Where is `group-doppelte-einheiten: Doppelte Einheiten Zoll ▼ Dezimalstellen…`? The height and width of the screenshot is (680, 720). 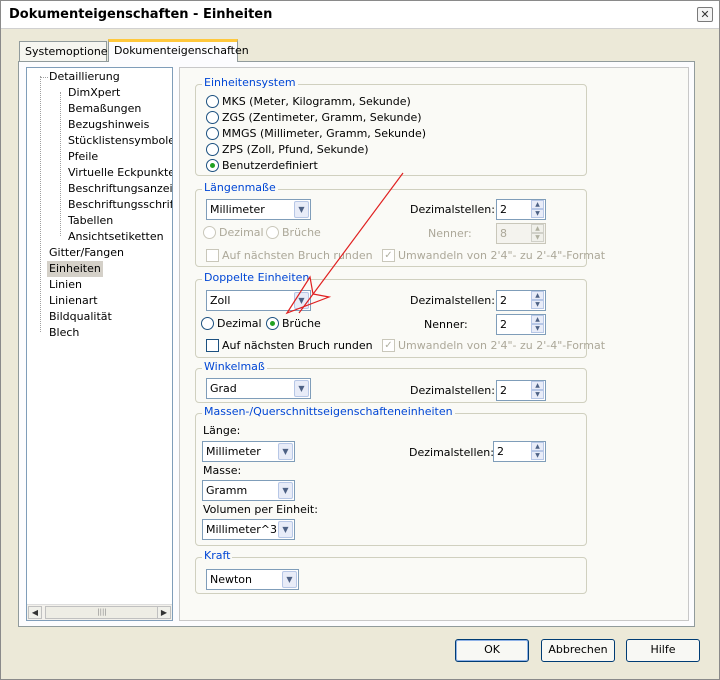
group-doppelte-einheiten: Doppelte Einheiten Zoll ▼ Dezimalstellen… is located at coordinates (400, 314).